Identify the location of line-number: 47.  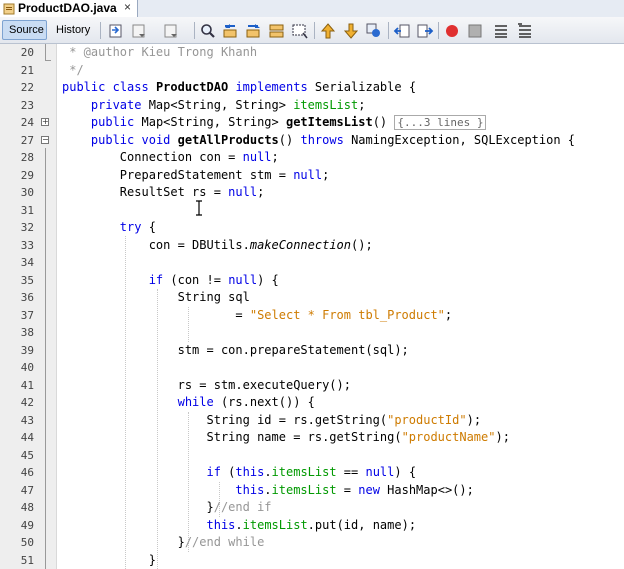
(27, 490).